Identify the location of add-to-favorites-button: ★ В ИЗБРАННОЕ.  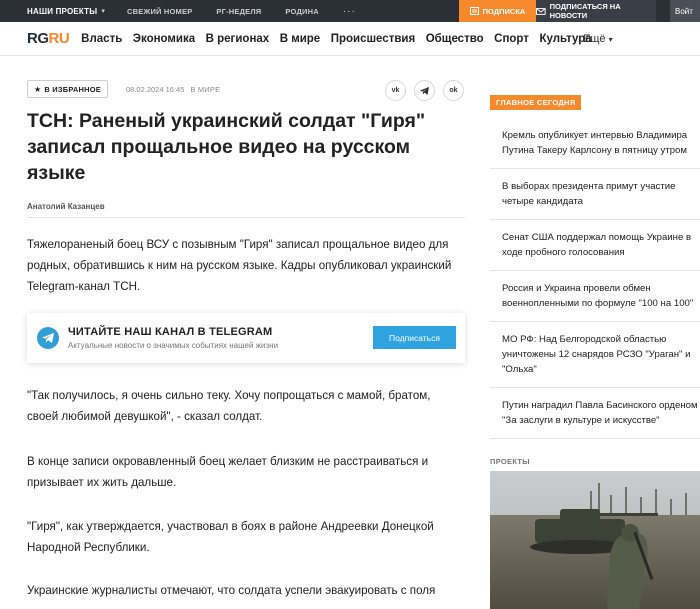
(67, 89).